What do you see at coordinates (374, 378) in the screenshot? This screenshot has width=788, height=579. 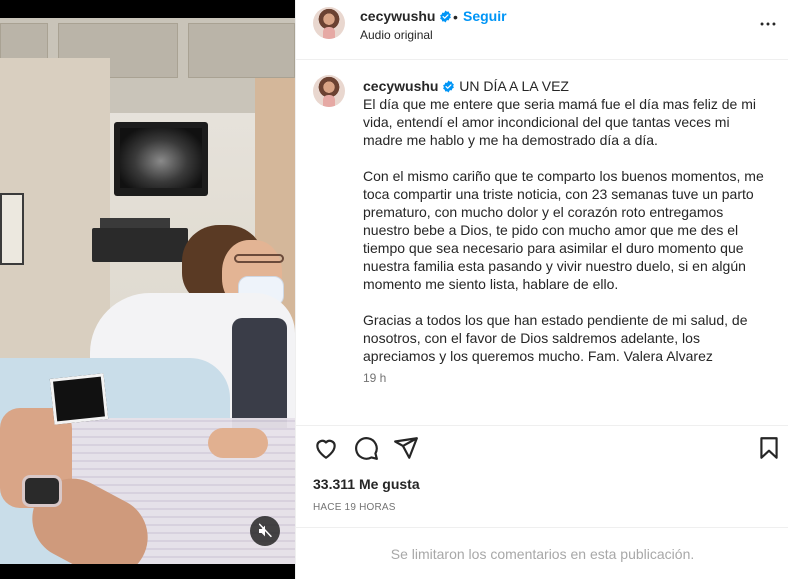 I see `caption-timestamp: 19 h` at bounding box center [374, 378].